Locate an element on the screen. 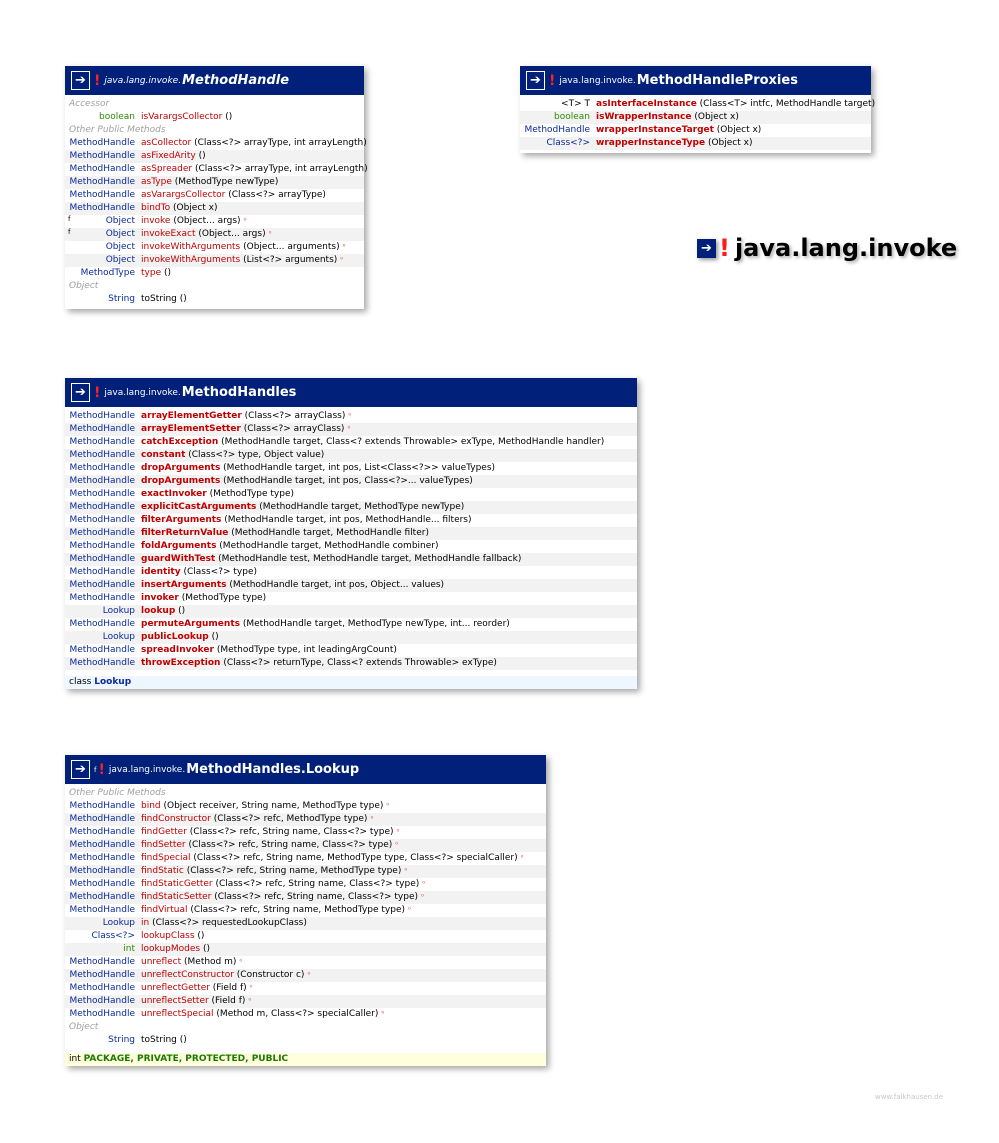 This screenshot has height=1143, width=999. method-name: spreadInvoker is located at coordinates (177, 650).